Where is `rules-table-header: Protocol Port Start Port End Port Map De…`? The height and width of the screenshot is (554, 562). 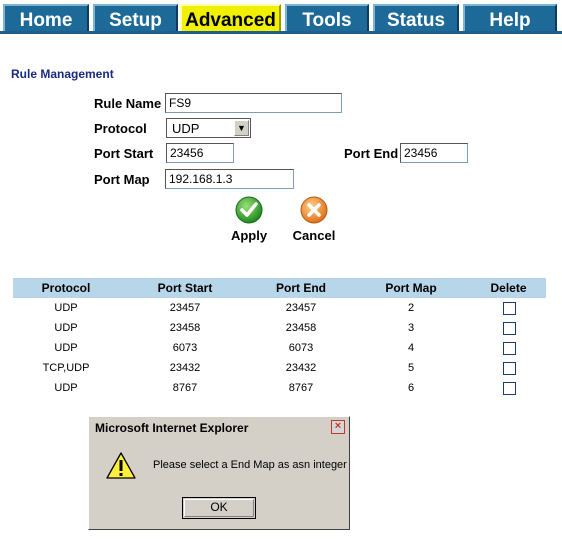 rules-table-header: Protocol Port Start Port End Port Map De… is located at coordinates (279, 288).